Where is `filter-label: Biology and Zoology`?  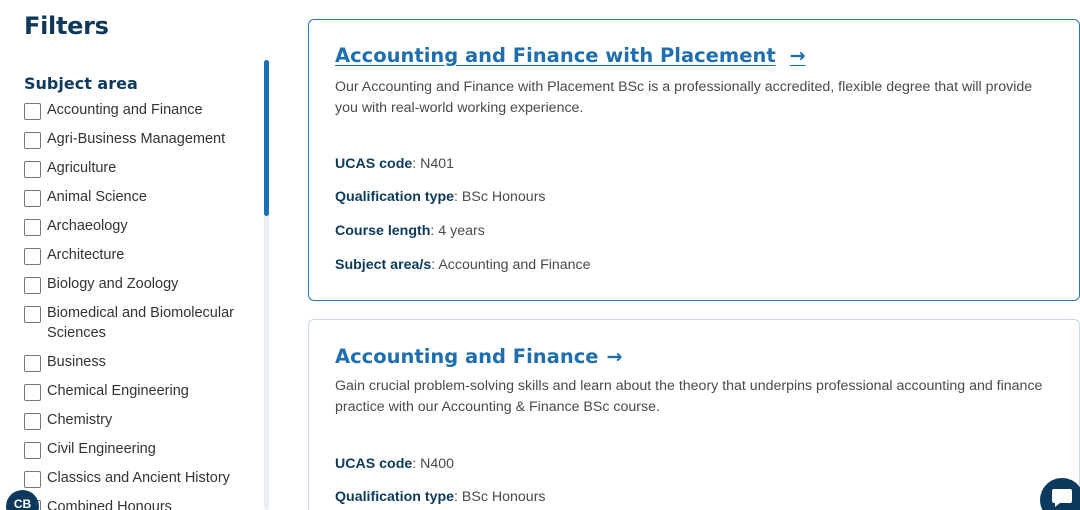 filter-label: Biology and Zoology is located at coordinates (113, 284).